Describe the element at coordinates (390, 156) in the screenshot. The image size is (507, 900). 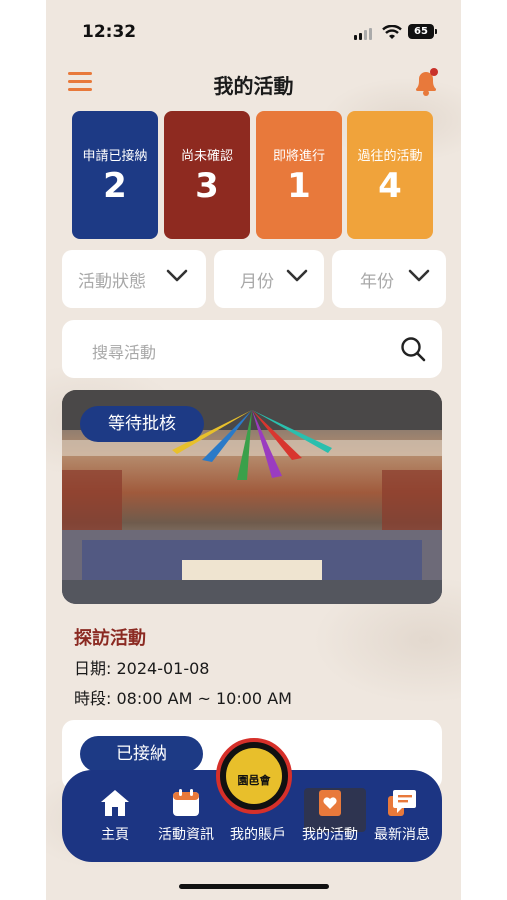
I see `card-label: 過往的活動` at that location.